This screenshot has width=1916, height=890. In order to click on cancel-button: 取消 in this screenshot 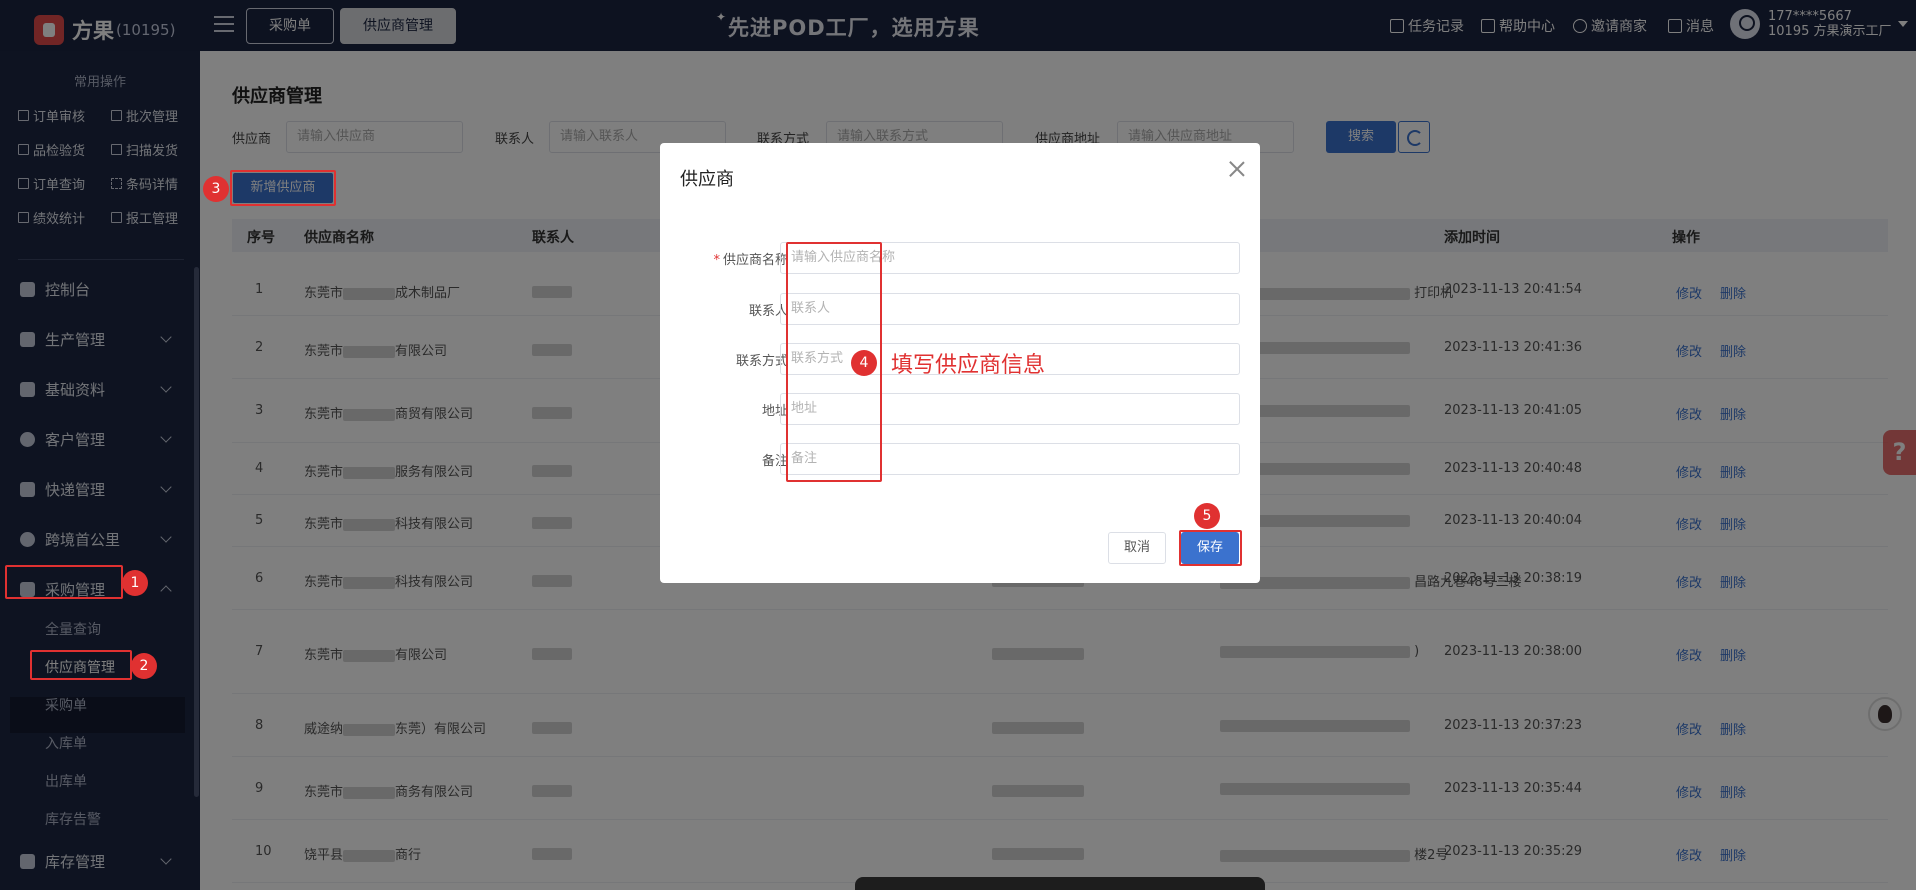, I will do `click(1137, 548)`.